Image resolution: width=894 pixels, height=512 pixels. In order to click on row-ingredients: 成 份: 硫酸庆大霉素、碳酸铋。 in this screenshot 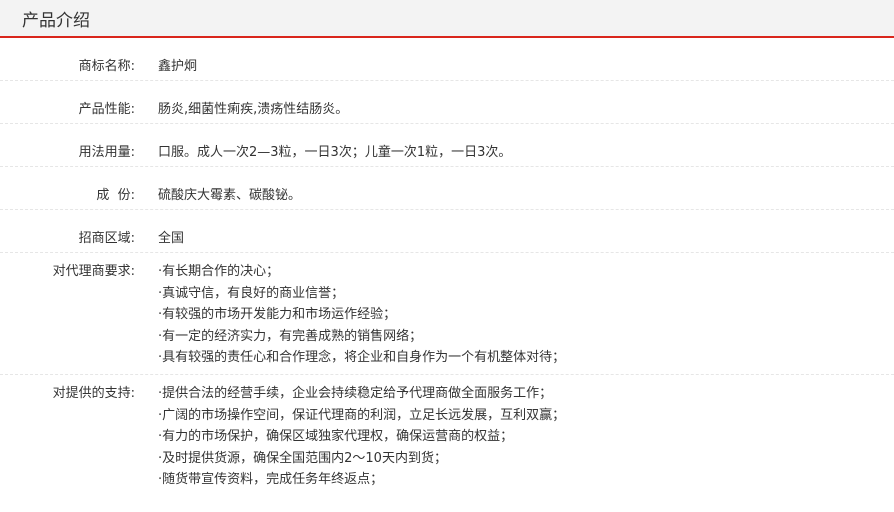, I will do `click(447, 188)`.